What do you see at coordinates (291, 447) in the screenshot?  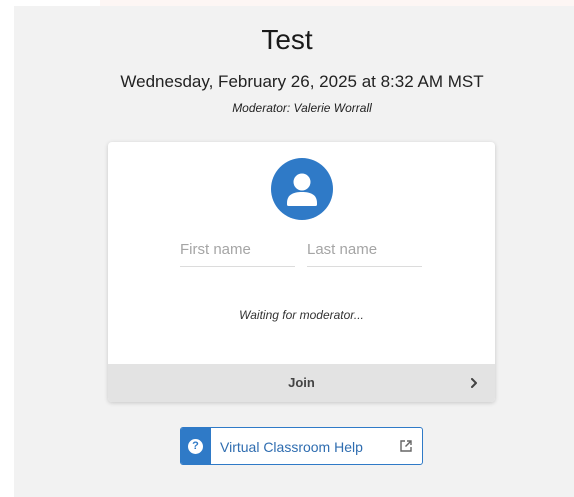 I see `help-label: Virtual Classroom Help` at bounding box center [291, 447].